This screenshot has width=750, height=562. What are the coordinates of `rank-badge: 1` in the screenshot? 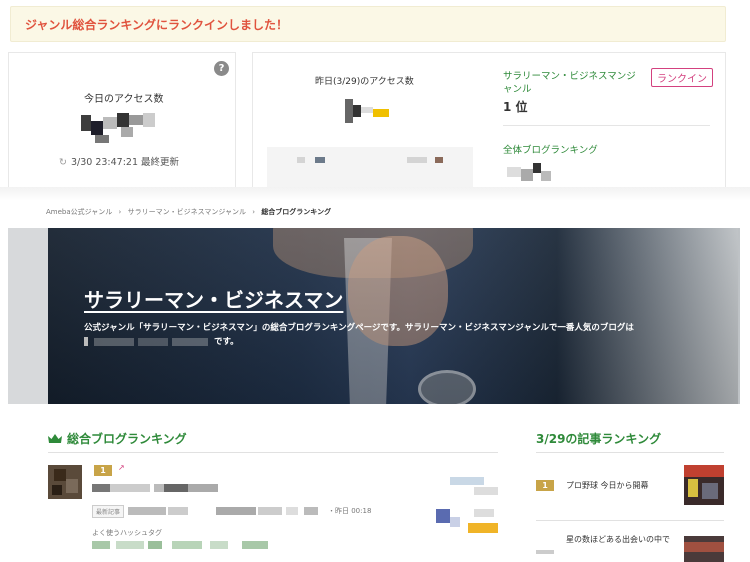 It's located at (103, 470).